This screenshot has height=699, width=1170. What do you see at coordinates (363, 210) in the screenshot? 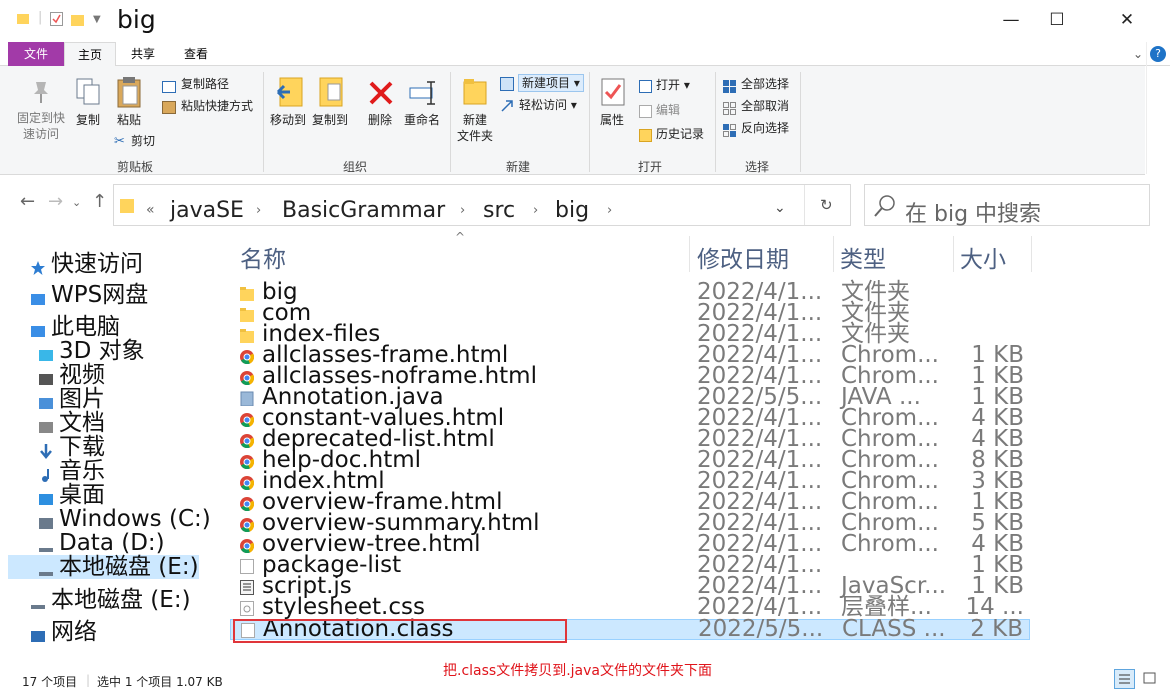
I see `breadcrumb-basicgrammar: BasicGrammar` at bounding box center [363, 210].